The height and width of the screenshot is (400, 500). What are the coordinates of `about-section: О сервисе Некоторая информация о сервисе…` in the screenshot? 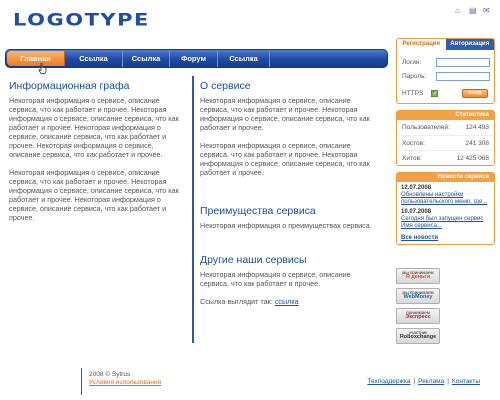 It's located at (289, 128).